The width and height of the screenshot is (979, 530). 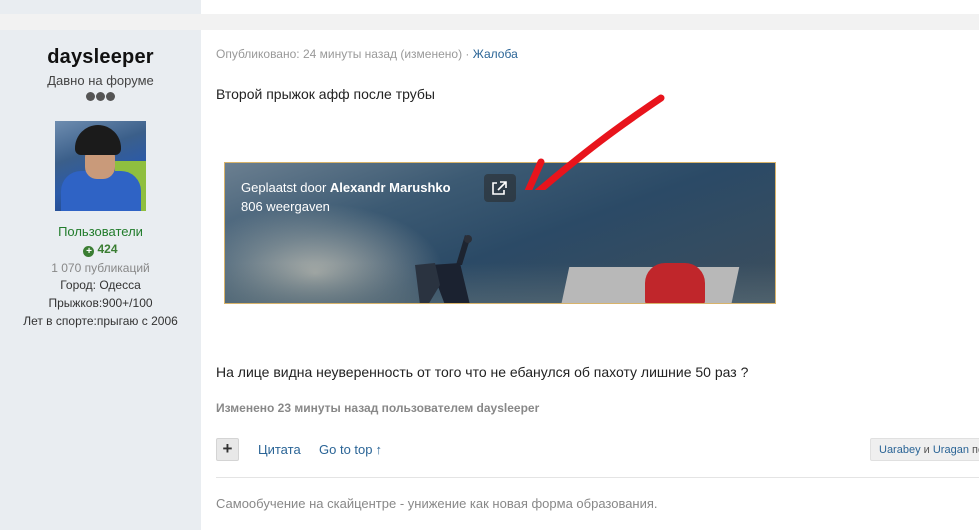 What do you see at coordinates (100, 303) in the screenshot?
I see `author-jumps: Прыжков:900+/100` at bounding box center [100, 303].